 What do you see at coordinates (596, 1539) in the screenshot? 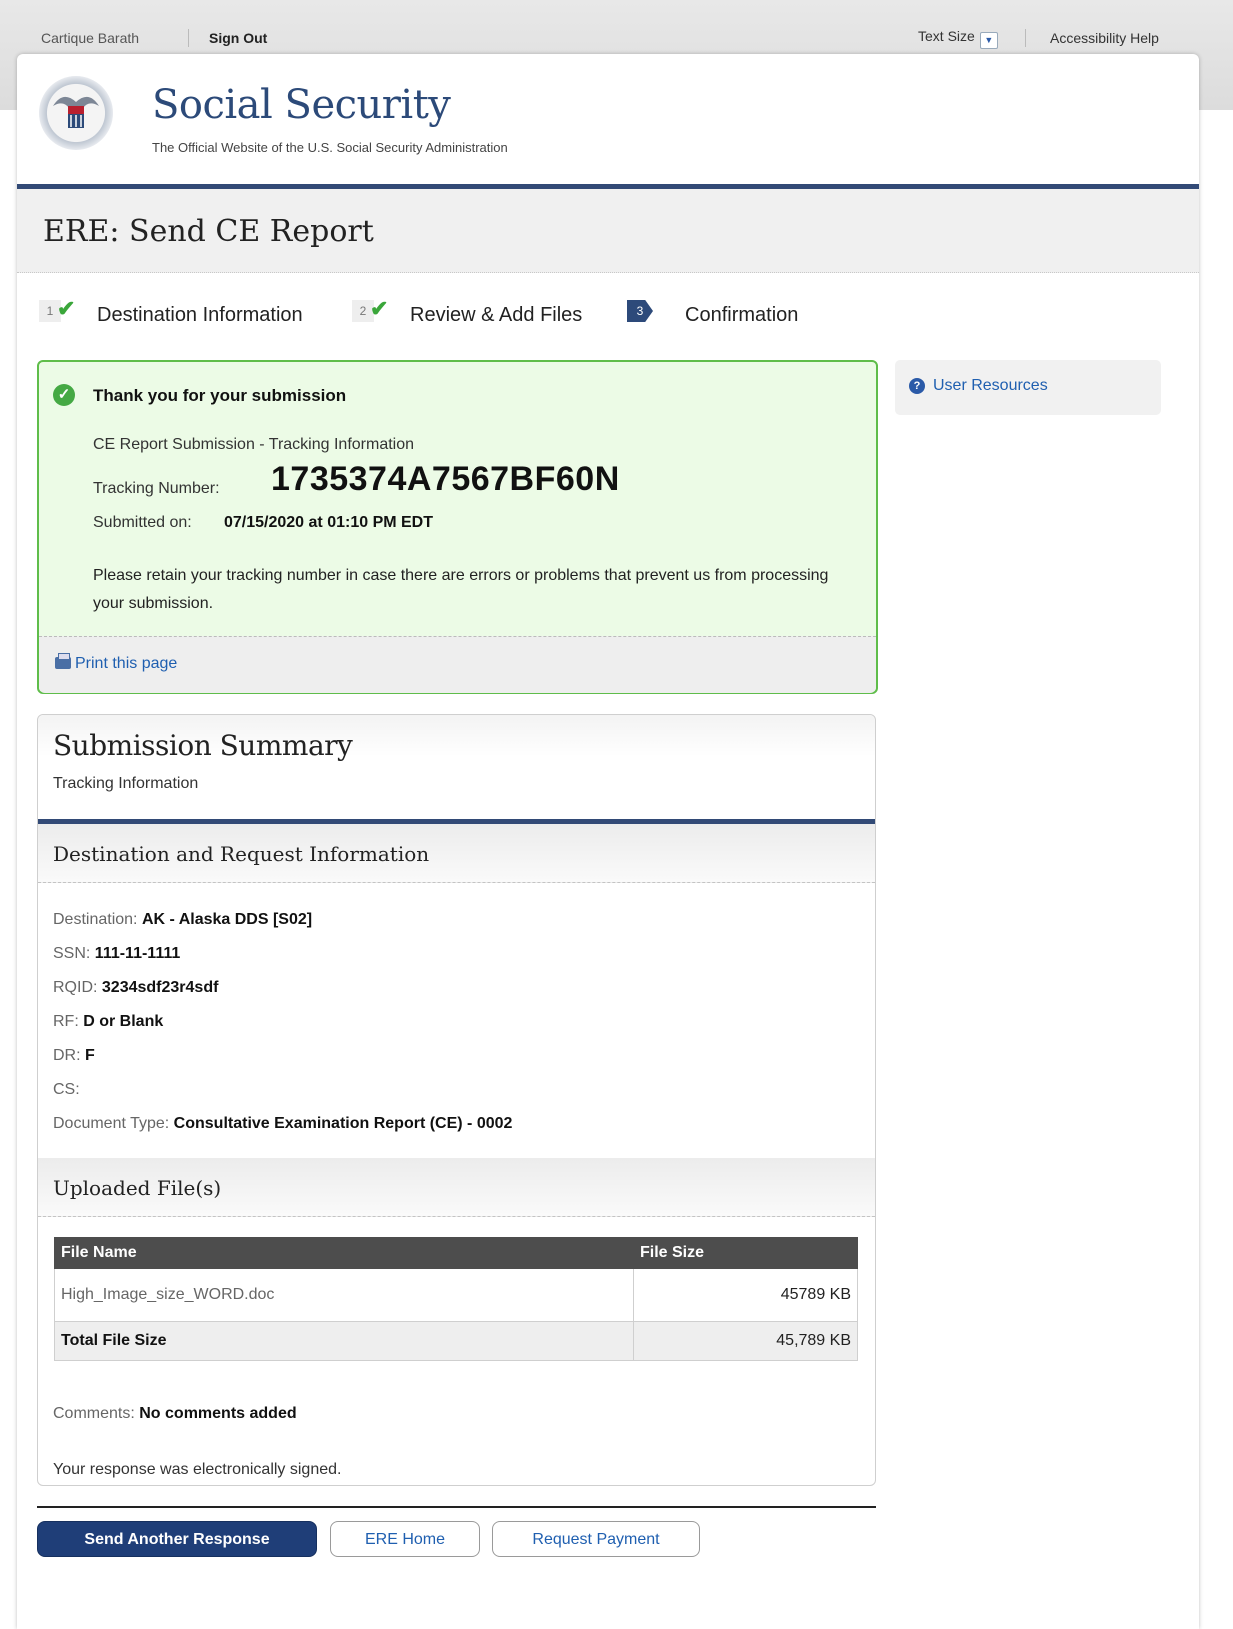
I see `request-payment-button: Request Payment` at bounding box center [596, 1539].